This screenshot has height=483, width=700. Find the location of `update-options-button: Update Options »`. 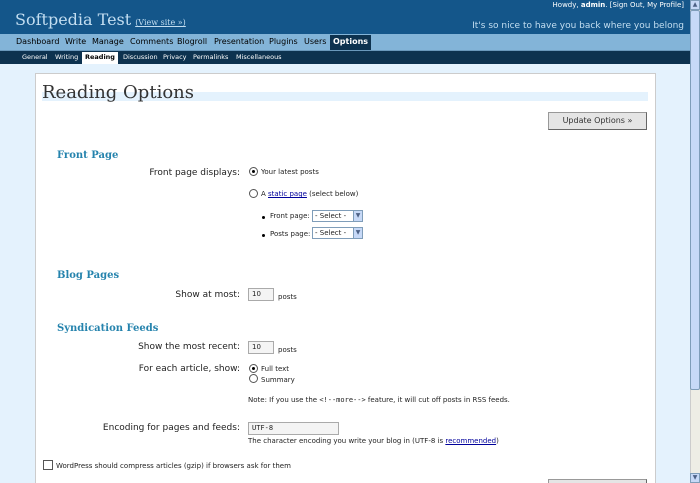

update-options-button: Update Options » is located at coordinates (597, 121).